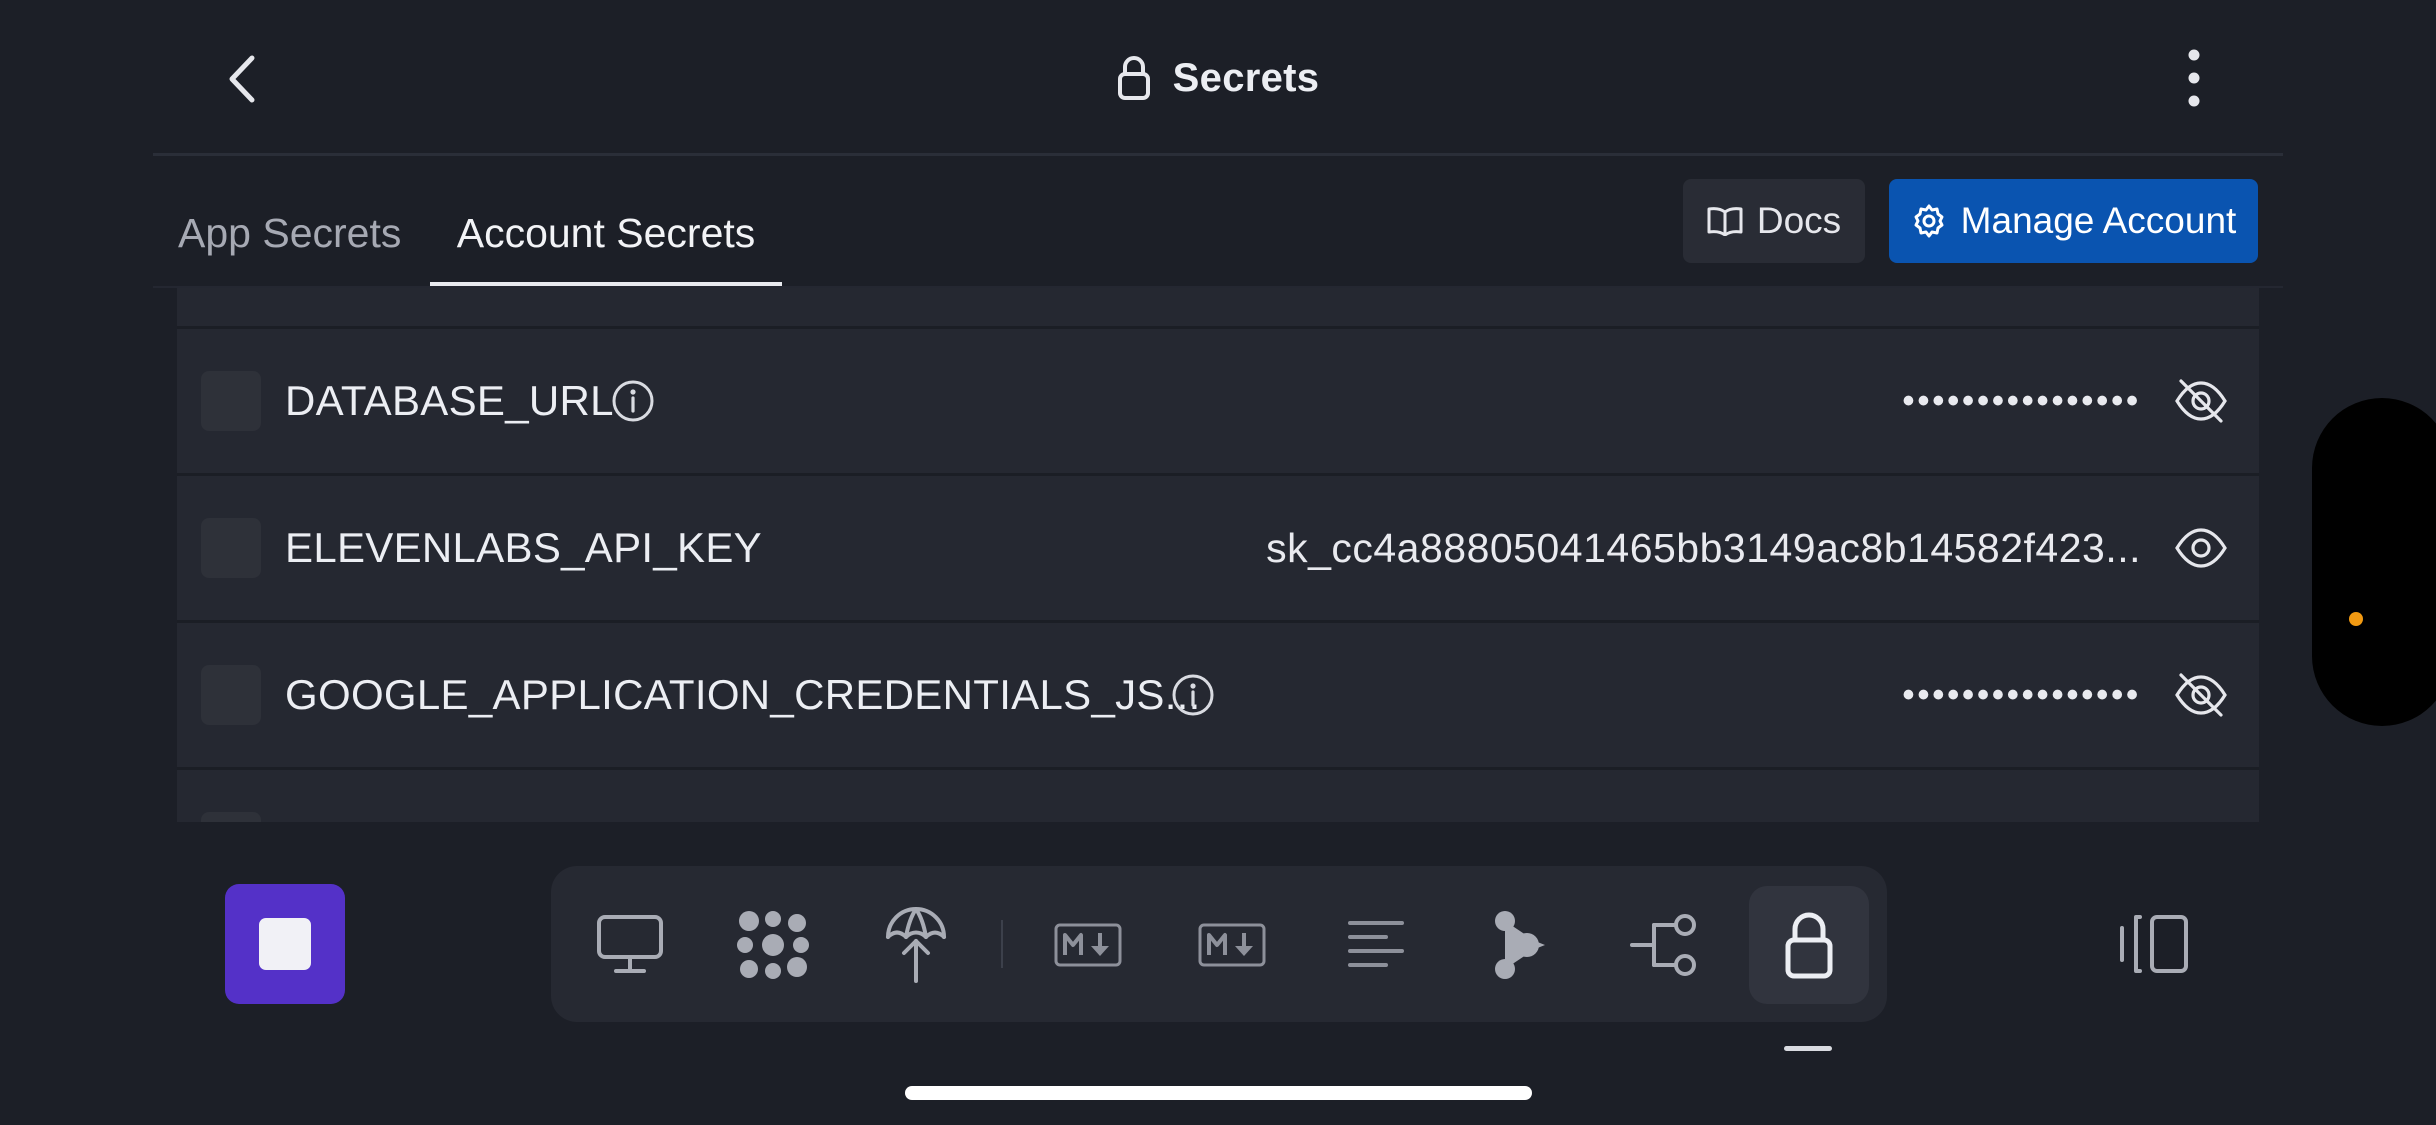 Image resolution: width=2436 pixels, height=1125 pixels. I want to click on branch-tool-button, so click(1519, 945).